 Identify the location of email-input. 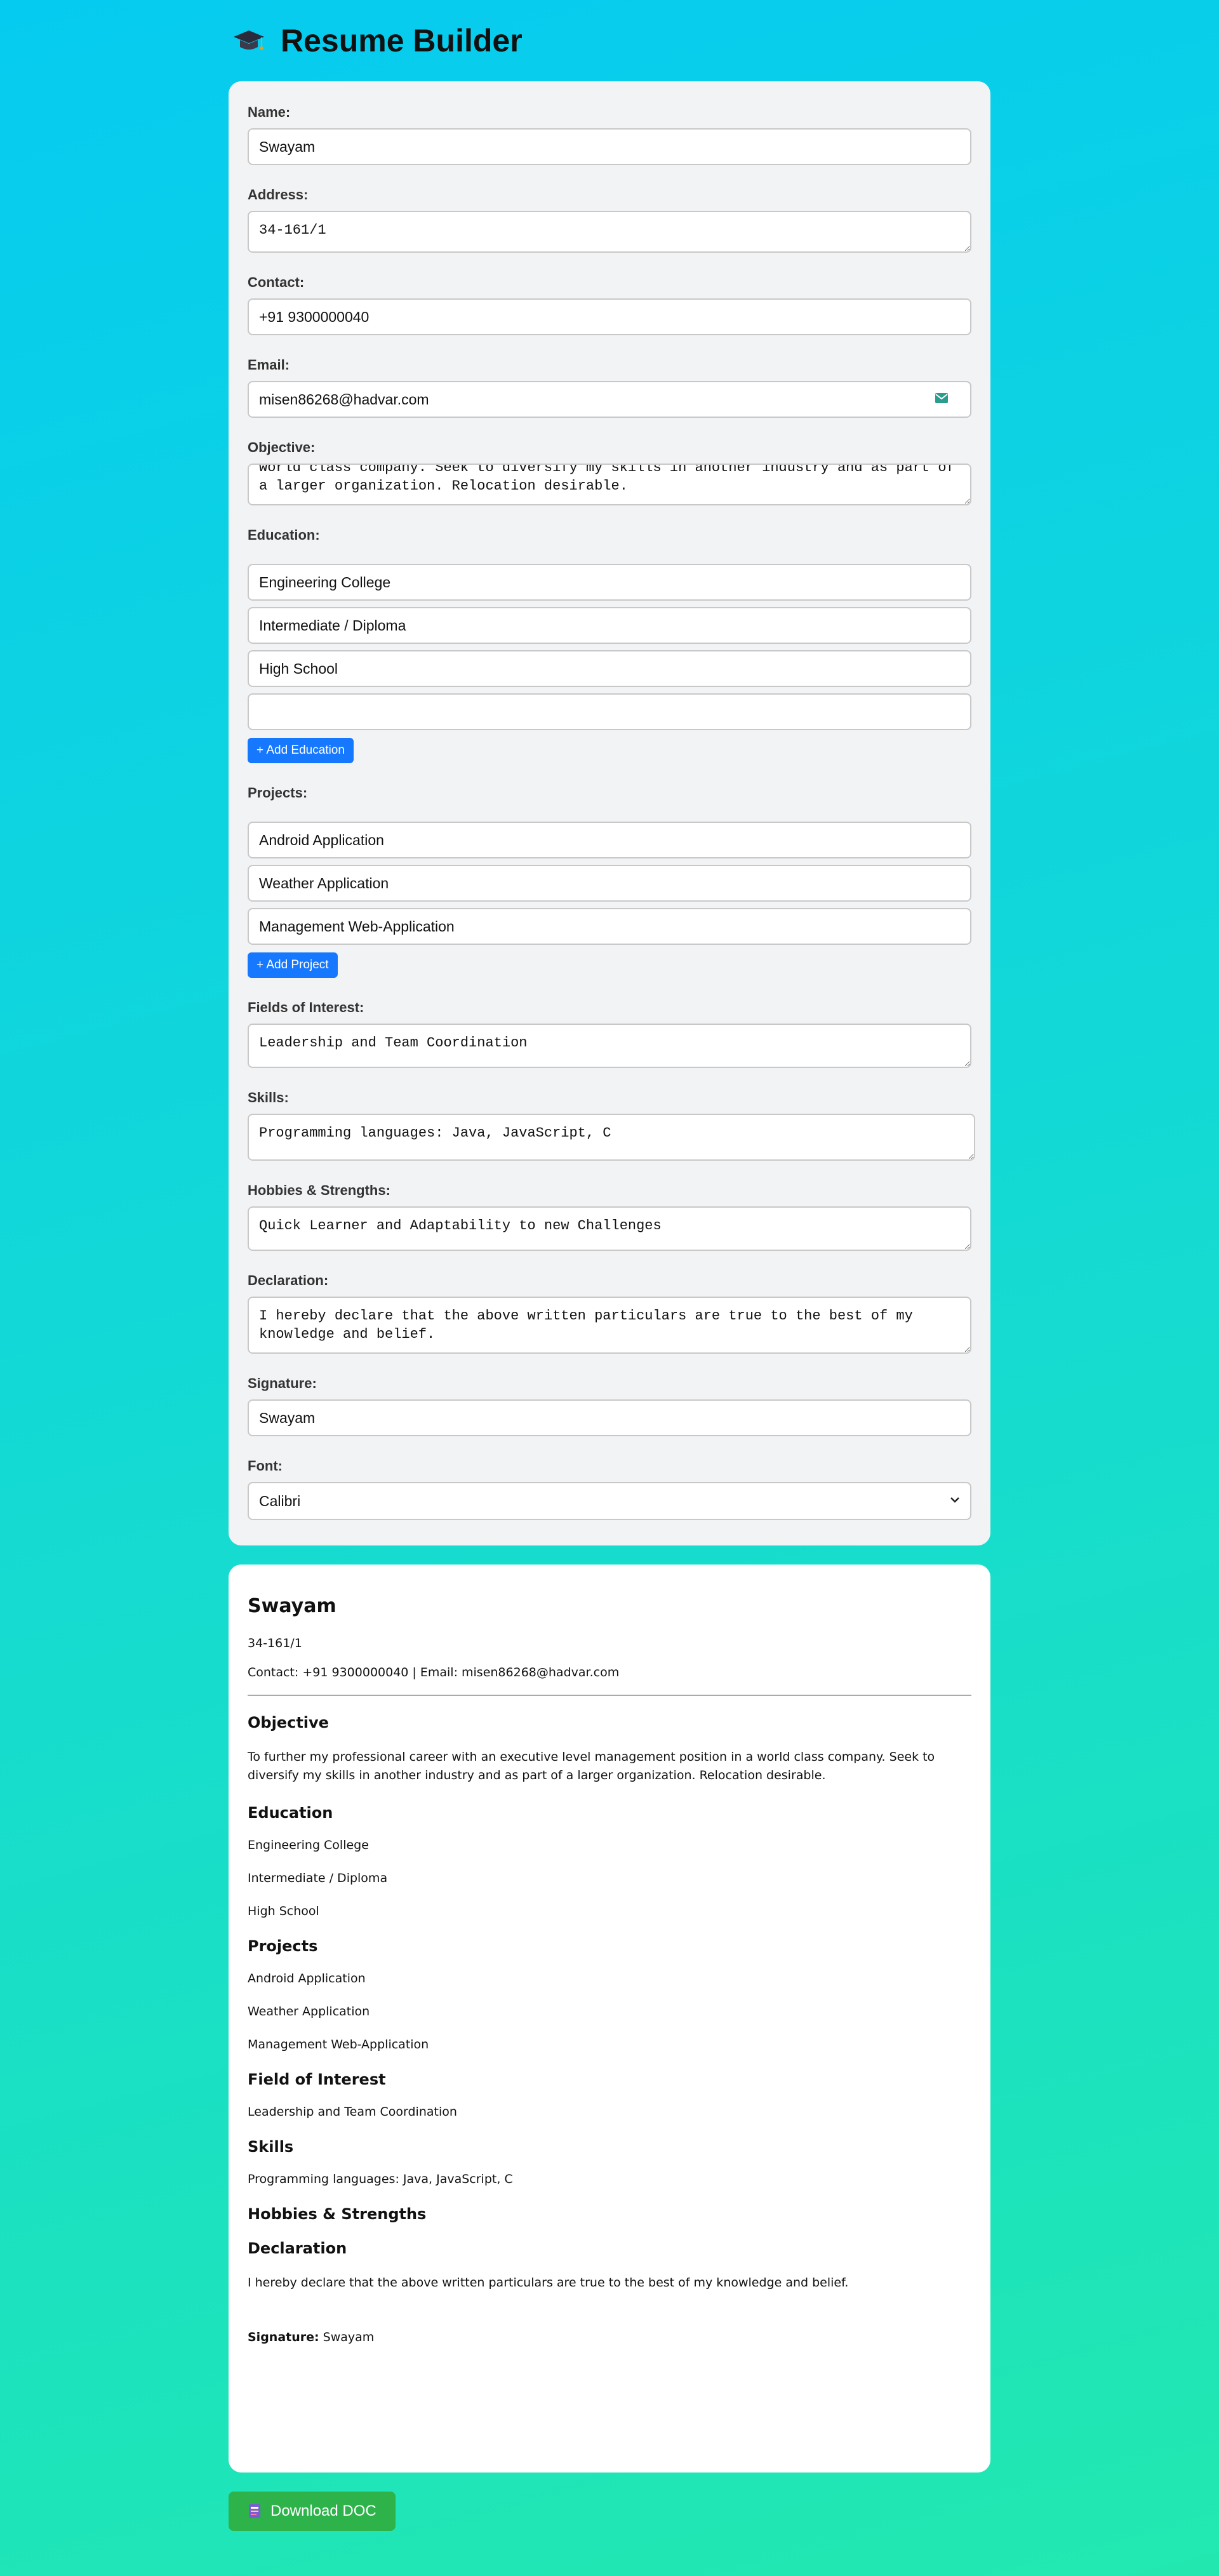
(609, 399).